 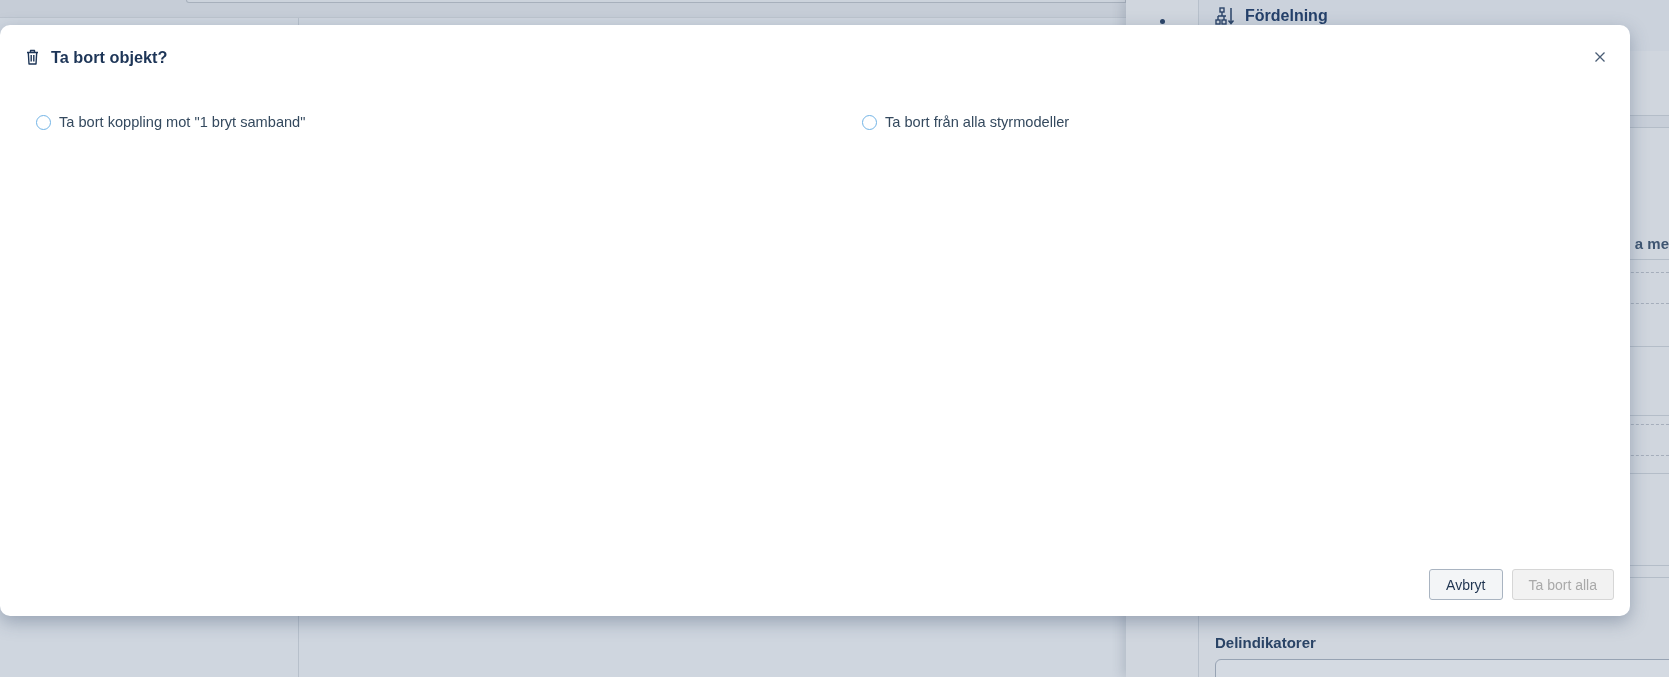 What do you see at coordinates (32, 57) in the screenshot?
I see `trash-icon` at bounding box center [32, 57].